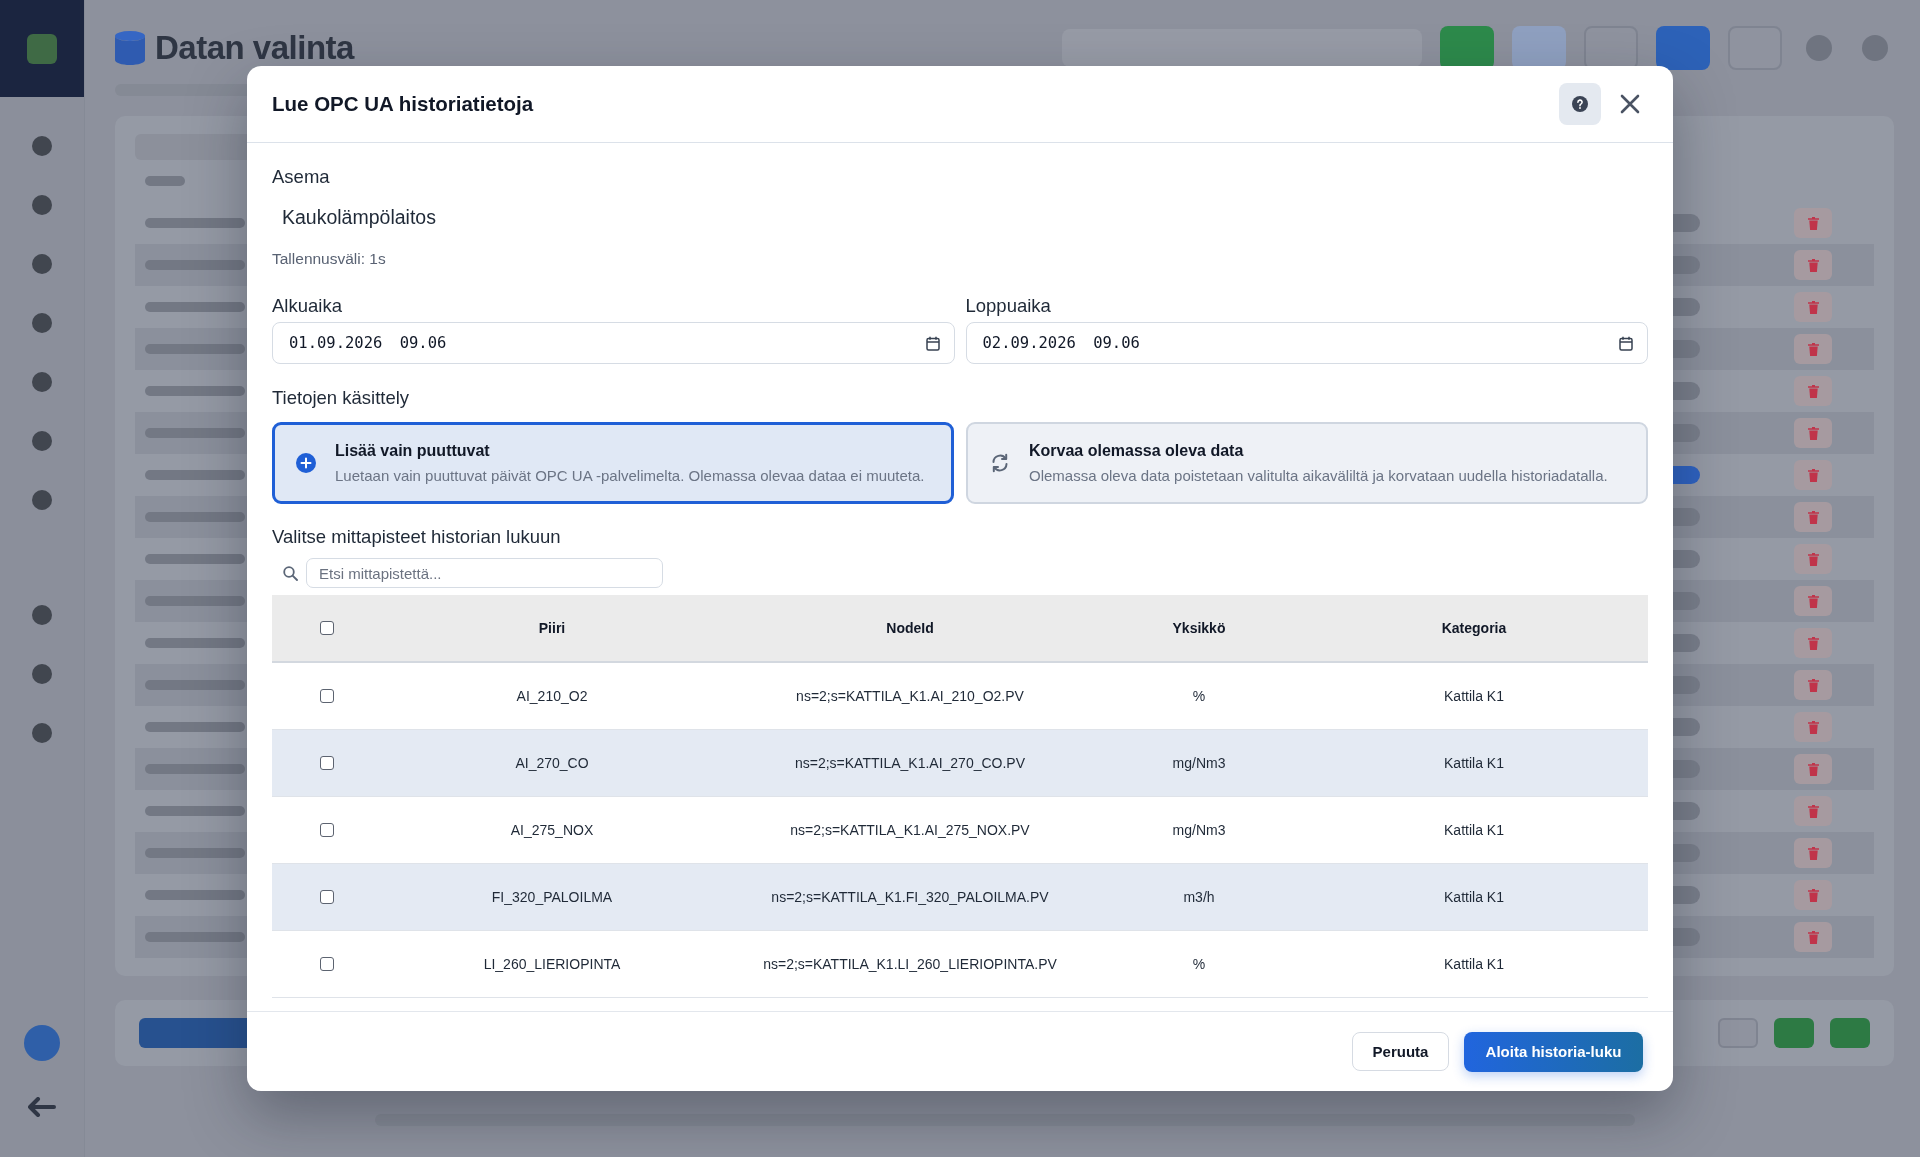 This screenshot has width=1920, height=1157. Describe the element at coordinates (910, 897) in the screenshot. I see `table-cell: ns=2;s=KATTILA_K1.FI_320_PALOILMA.PV` at that location.